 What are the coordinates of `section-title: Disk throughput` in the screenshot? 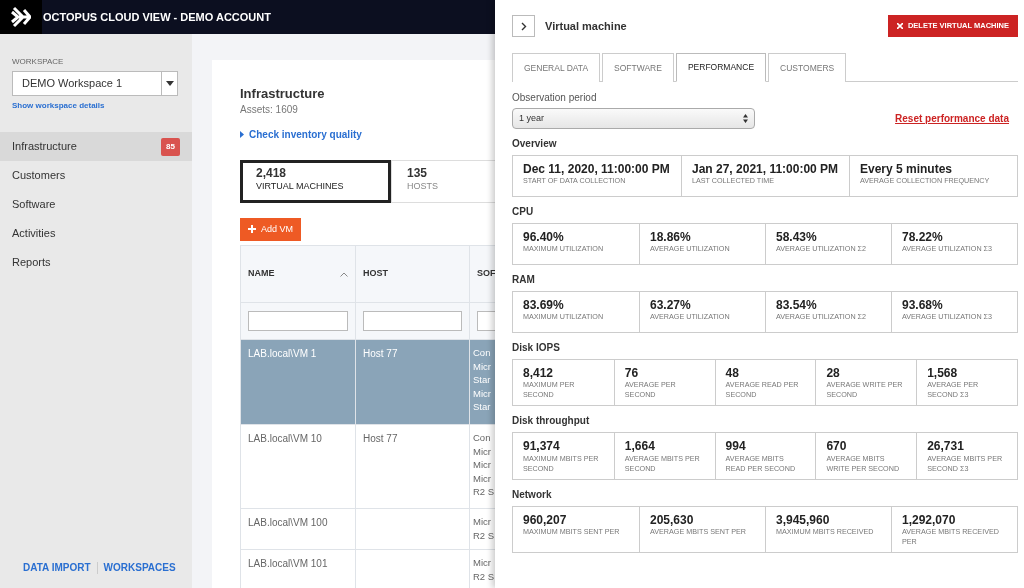 It's located at (551, 421).